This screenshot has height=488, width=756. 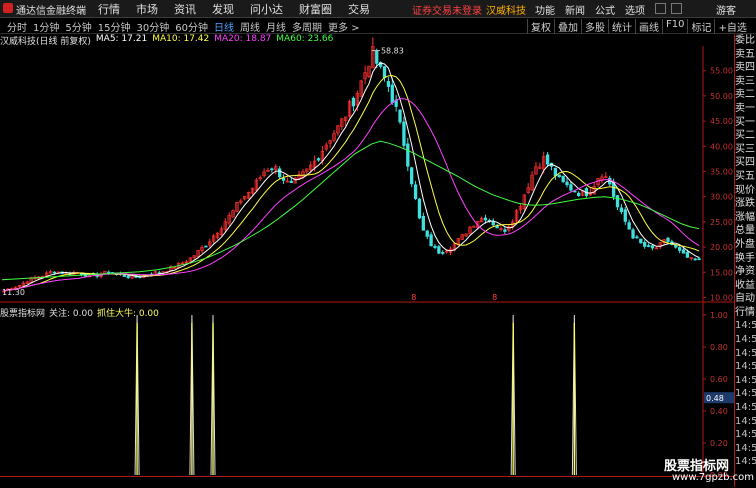 I want to click on date-axis, so click(x=367, y=482).